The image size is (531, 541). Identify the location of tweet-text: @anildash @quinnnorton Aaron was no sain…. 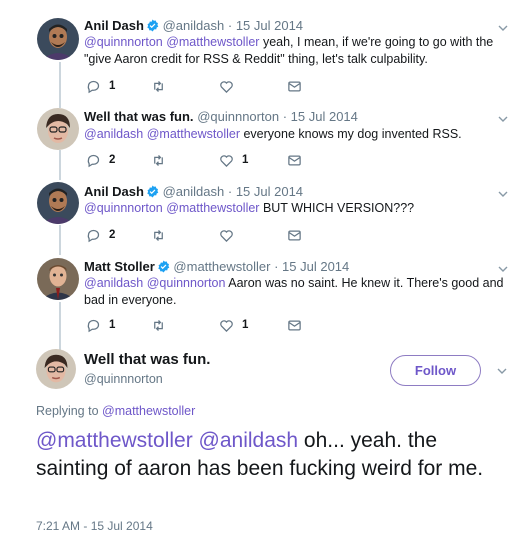
(294, 291).